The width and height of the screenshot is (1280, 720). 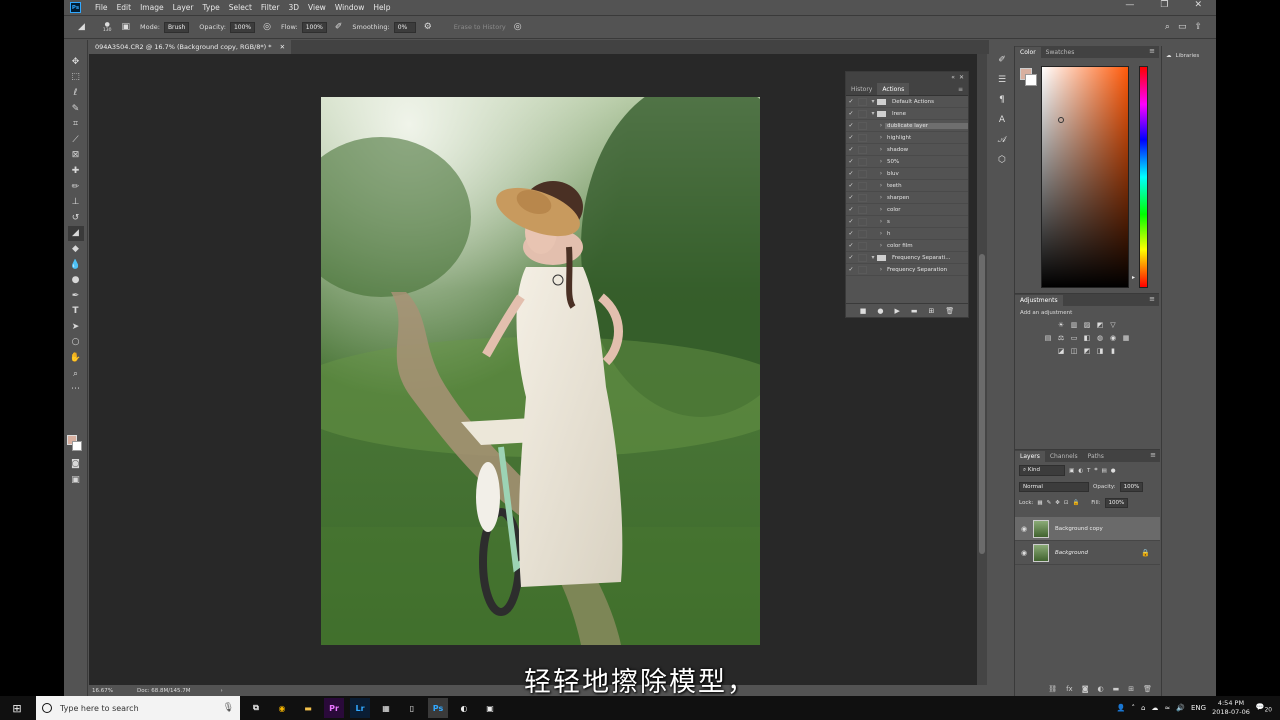 What do you see at coordinates (1100, 325) in the screenshot?
I see `exposure-icon: ◩` at bounding box center [1100, 325].